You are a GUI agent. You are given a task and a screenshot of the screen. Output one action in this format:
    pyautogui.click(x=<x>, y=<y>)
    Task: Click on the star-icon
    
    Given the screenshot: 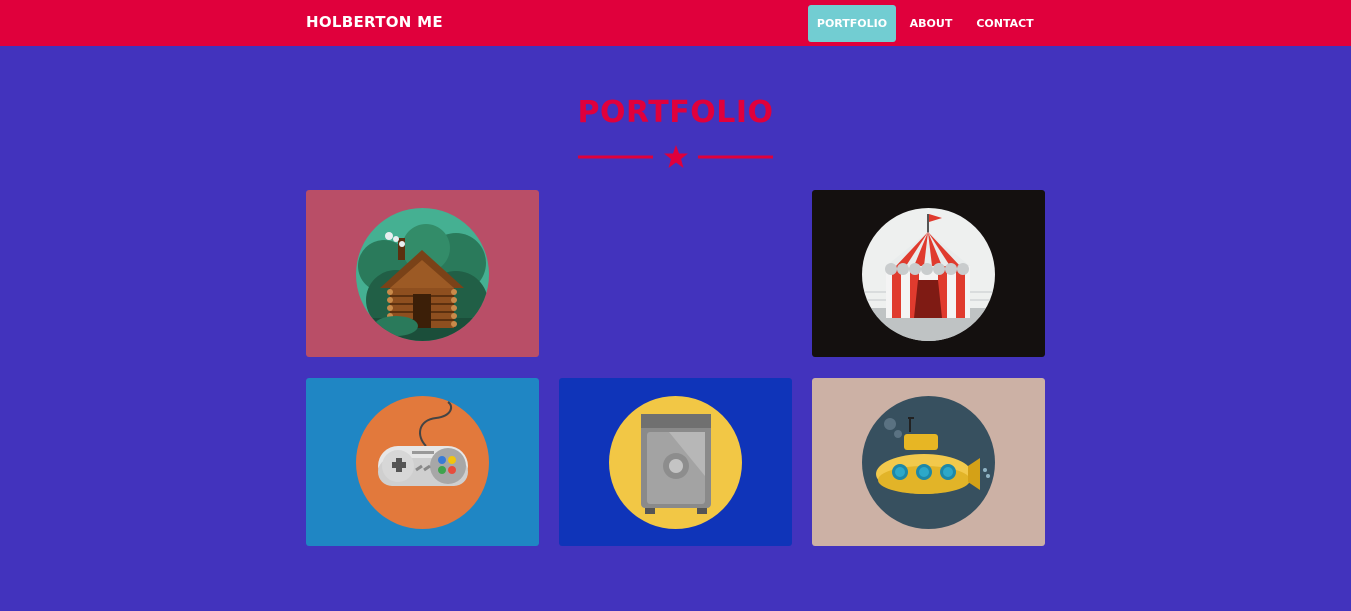 What is the action you would take?
    pyautogui.click(x=676, y=156)
    